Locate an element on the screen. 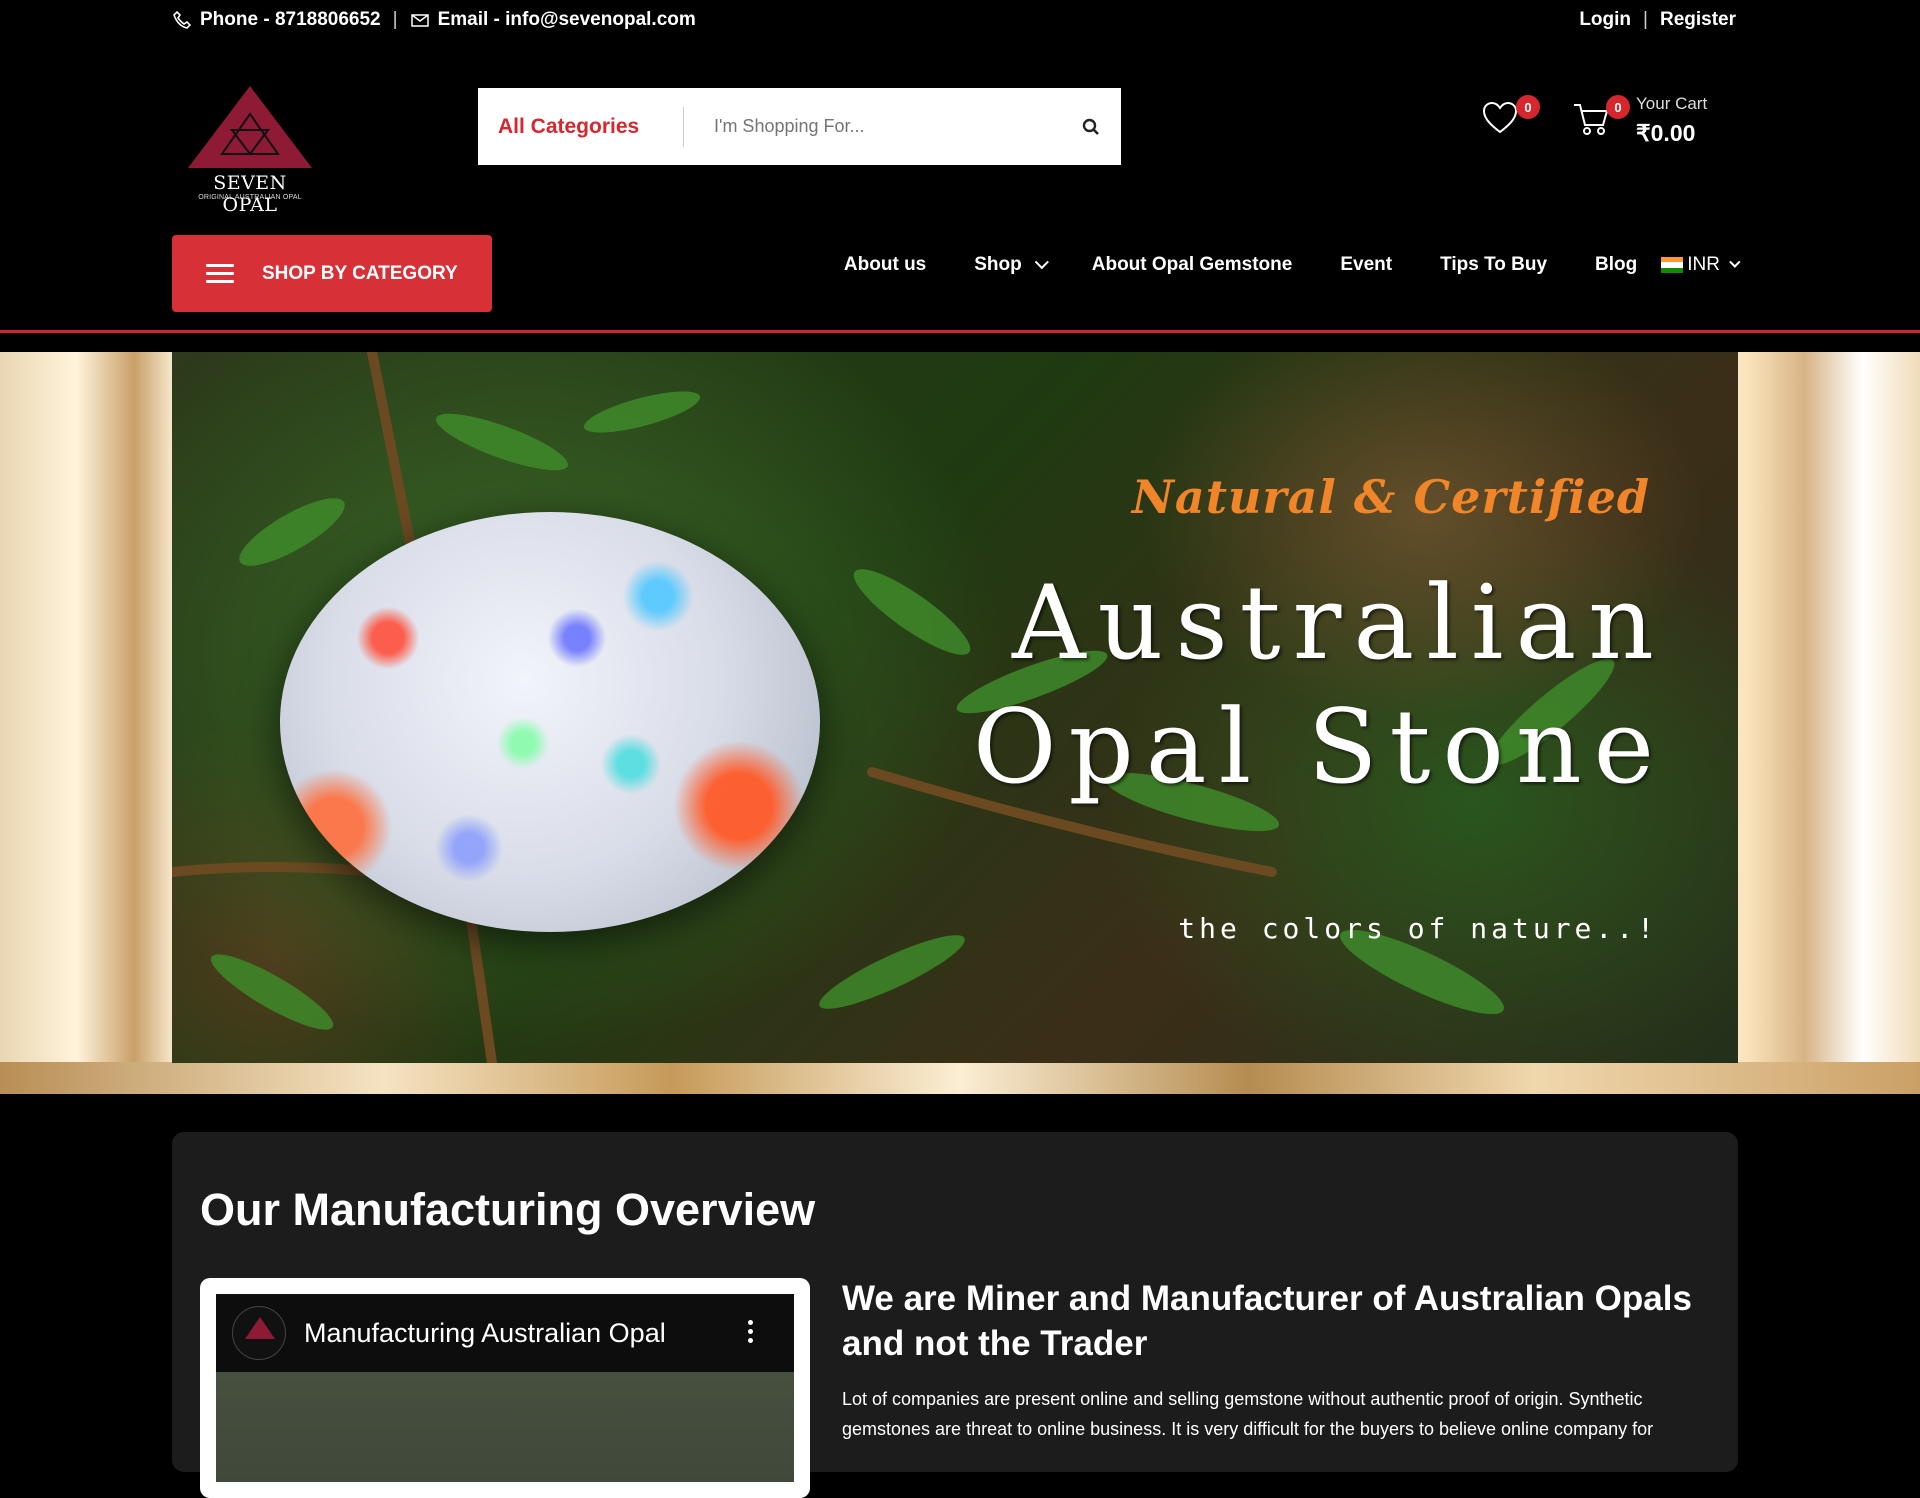 This screenshot has width=1920, height=1498. shop-by-category-button: SHOP BY CATEGORY is located at coordinates (332, 273).